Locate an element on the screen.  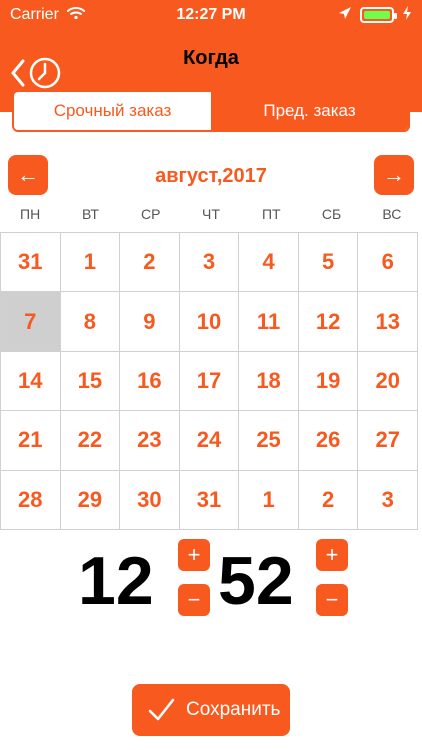
day-cell: 12 is located at coordinates (328, 322).